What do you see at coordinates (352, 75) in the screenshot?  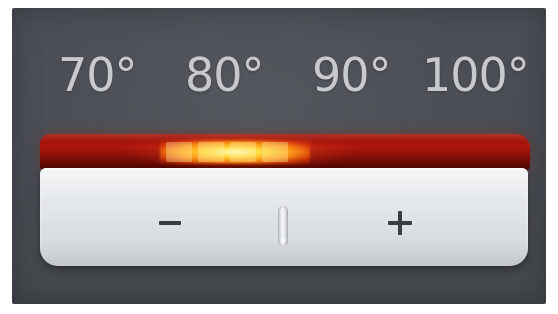 I see `temp-label-90: 90°` at bounding box center [352, 75].